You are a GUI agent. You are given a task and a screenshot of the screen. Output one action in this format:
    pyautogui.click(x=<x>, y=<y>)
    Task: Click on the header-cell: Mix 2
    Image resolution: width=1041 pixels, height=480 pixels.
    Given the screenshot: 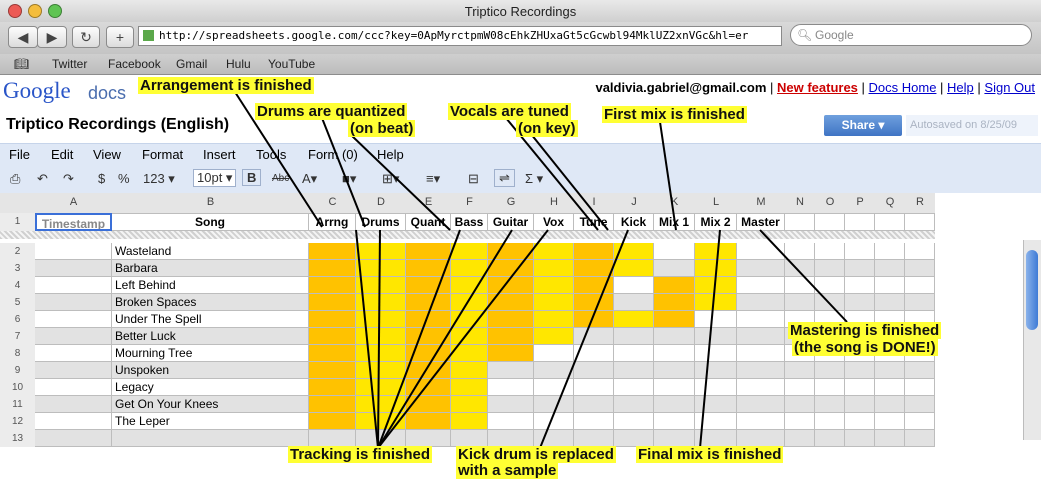 What is the action you would take?
    pyautogui.click(x=716, y=222)
    